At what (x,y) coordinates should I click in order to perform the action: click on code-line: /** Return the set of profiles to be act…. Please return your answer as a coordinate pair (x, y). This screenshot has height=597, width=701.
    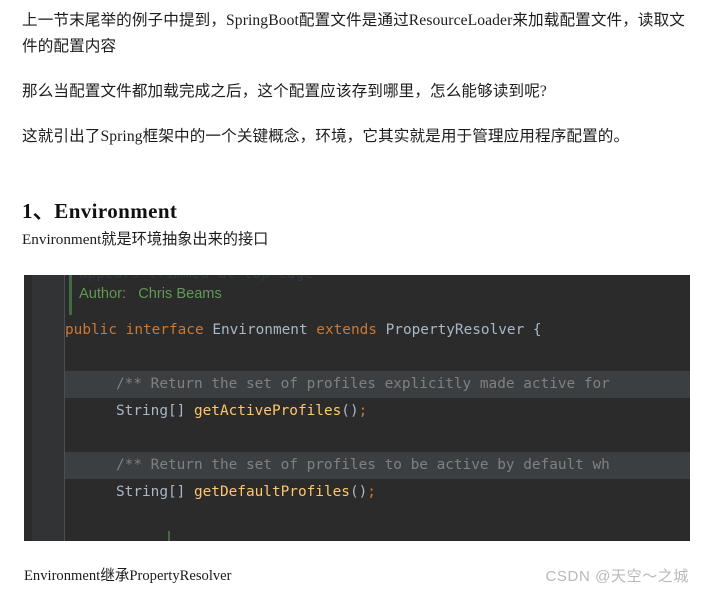
    Looking at the image, I should click on (377, 465).